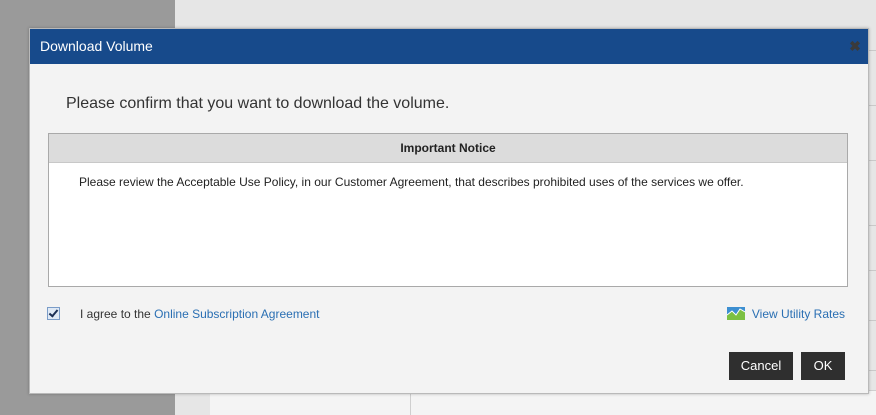 The image size is (876, 415). Describe the element at coordinates (798, 314) in the screenshot. I see `view-utility-rates-label: View Utility Rates` at that location.